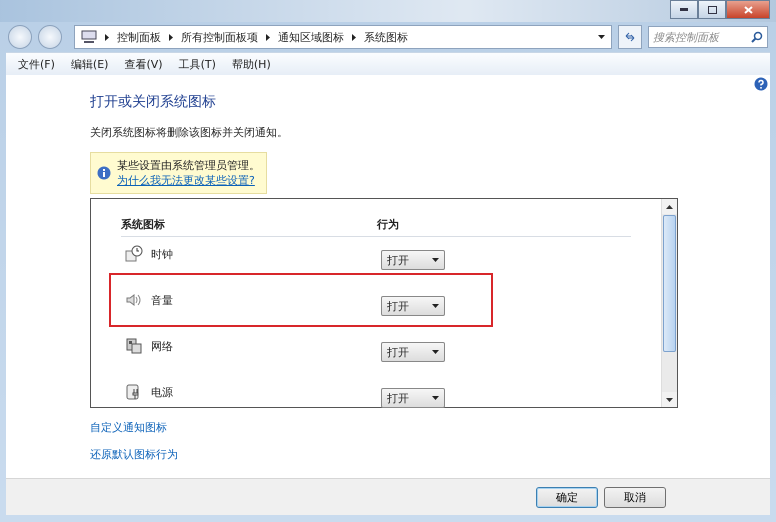 This screenshot has height=522, width=776. What do you see at coordinates (139, 37) in the screenshot?
I see `breadcrumb-item: 控制面板` at bounding box center [139, 37].